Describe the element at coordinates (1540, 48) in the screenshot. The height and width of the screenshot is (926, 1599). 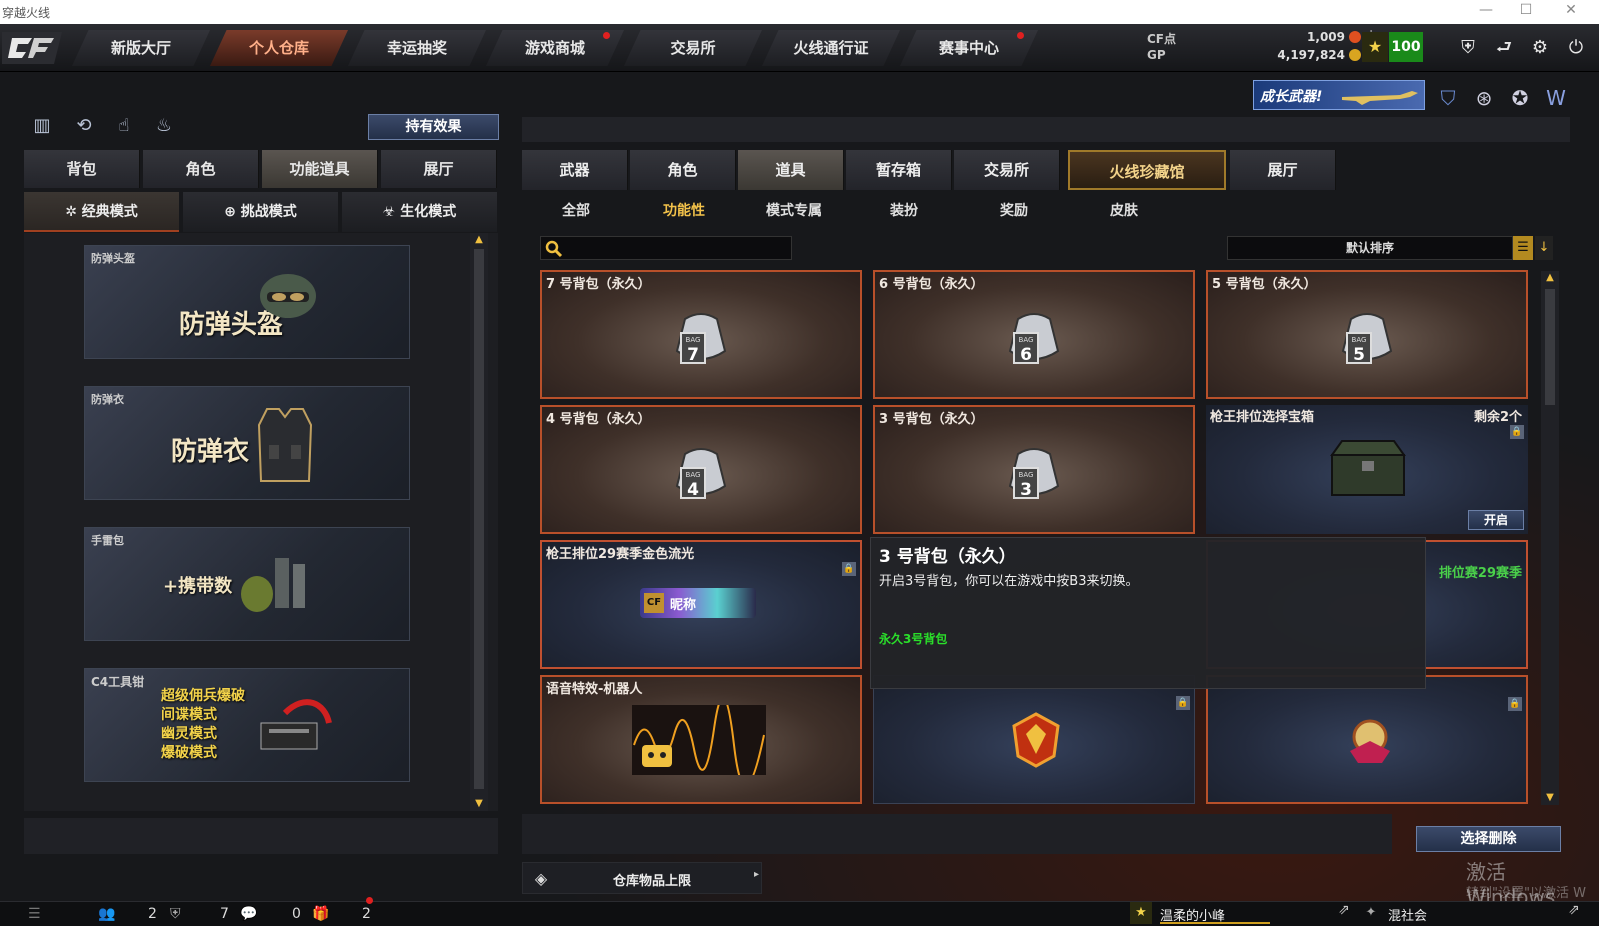
I see `settings-icon: ⚙` at that location.